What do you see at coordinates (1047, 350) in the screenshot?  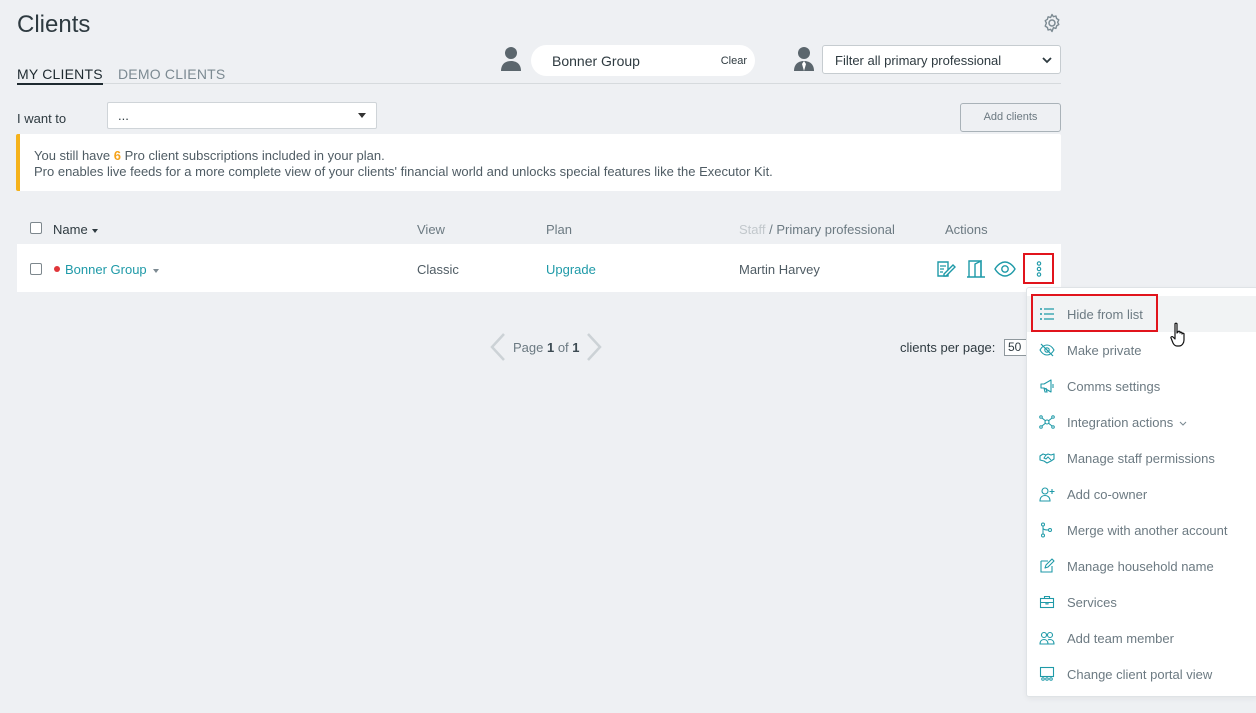 I see `eye-slash-icon` at bounding box center [1047, 350].